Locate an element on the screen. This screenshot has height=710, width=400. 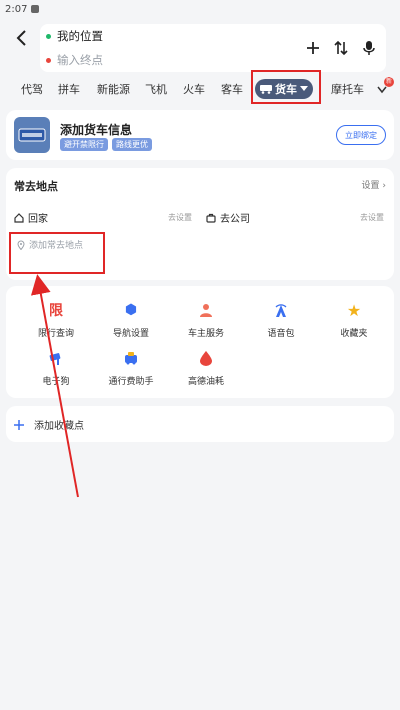
service-owner-service: 车主服务 is located at coordinates (206, 319).